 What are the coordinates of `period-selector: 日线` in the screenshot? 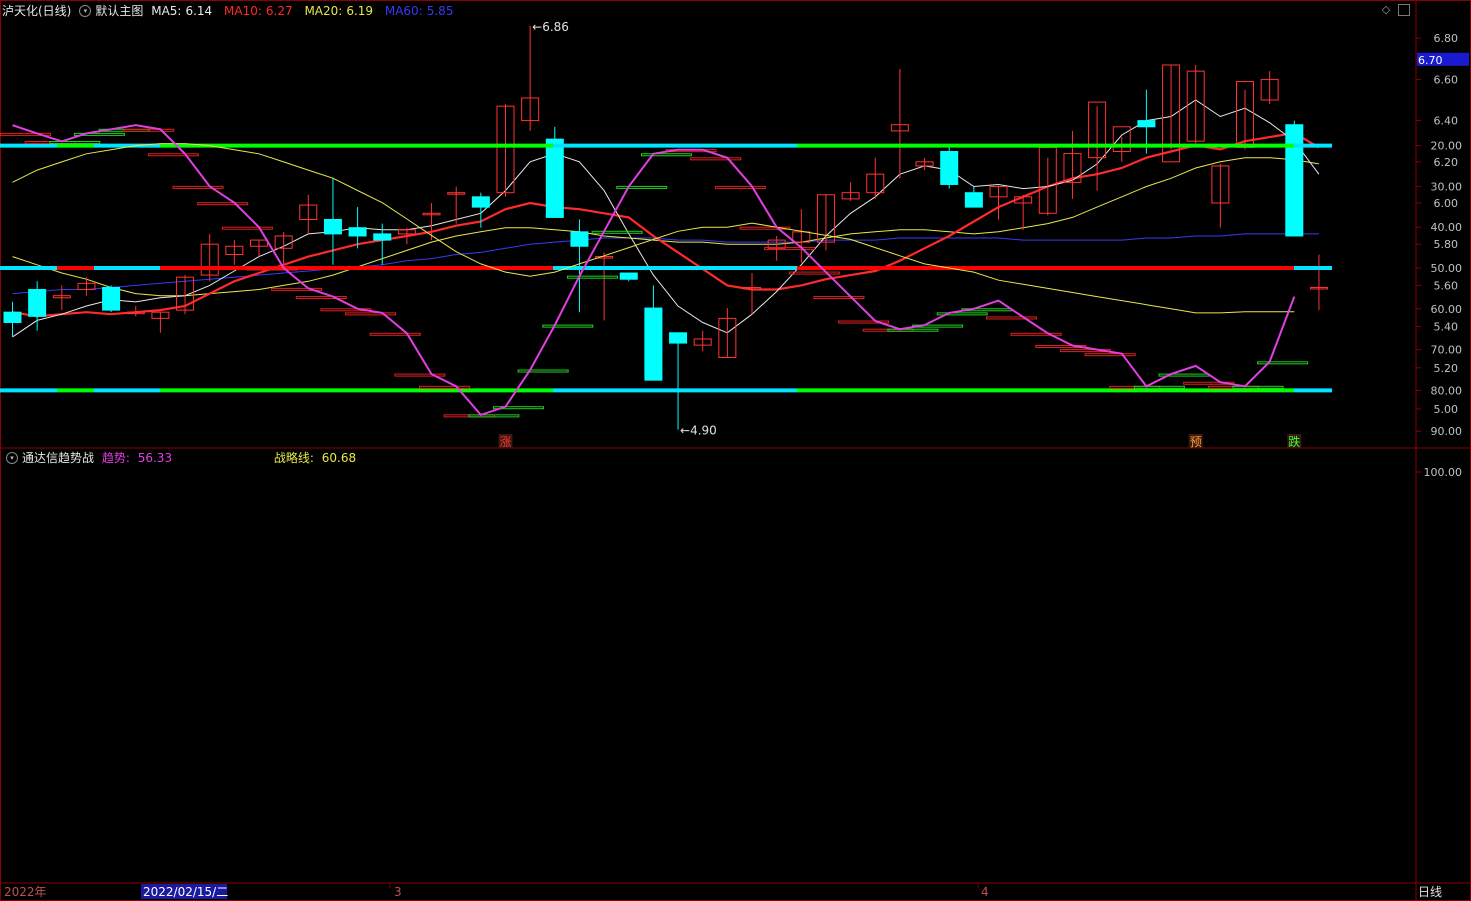 It's located at (1443, 892).